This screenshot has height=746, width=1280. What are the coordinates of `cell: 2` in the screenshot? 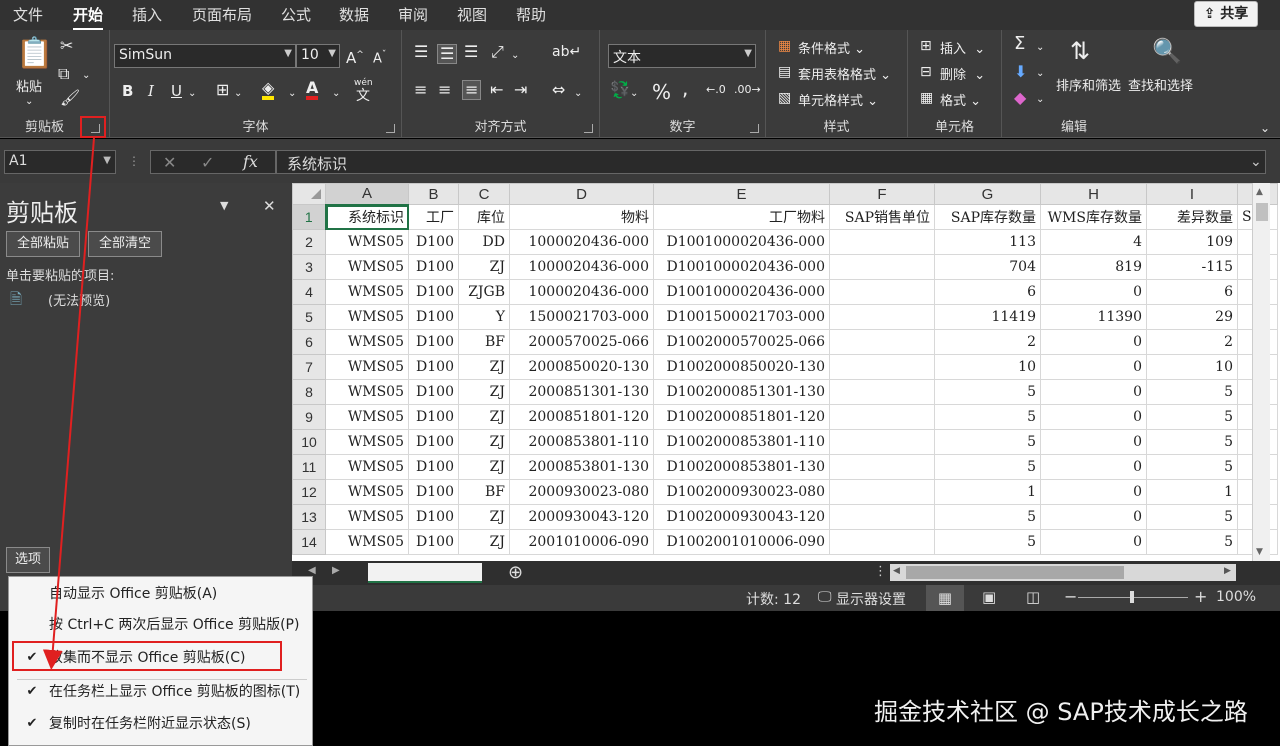 It's located at (987, 342).